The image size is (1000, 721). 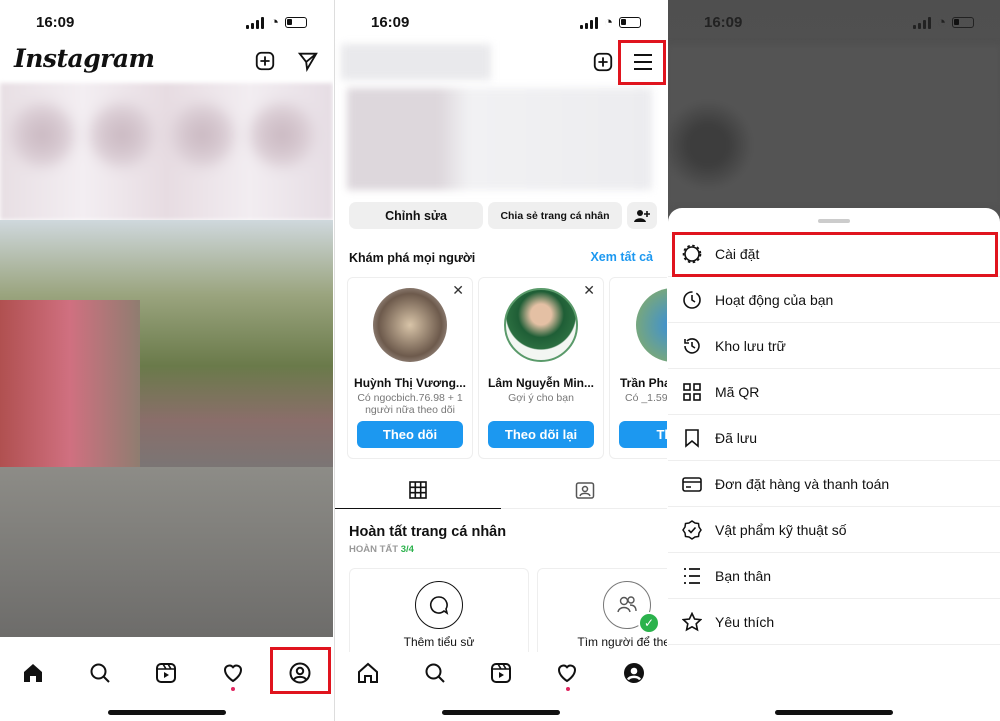 I want to click on suggestion-subtitle: Gợi ý cho bạn, so click(x=541, y=398).